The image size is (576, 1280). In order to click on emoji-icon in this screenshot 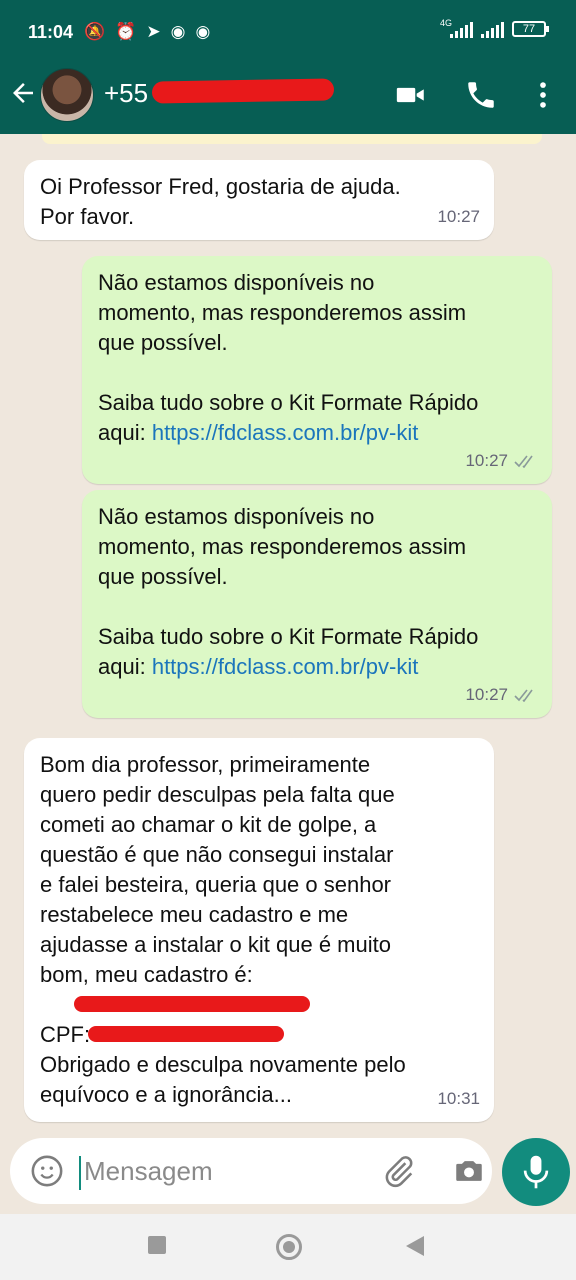, I will do `click(47, 1171)`.